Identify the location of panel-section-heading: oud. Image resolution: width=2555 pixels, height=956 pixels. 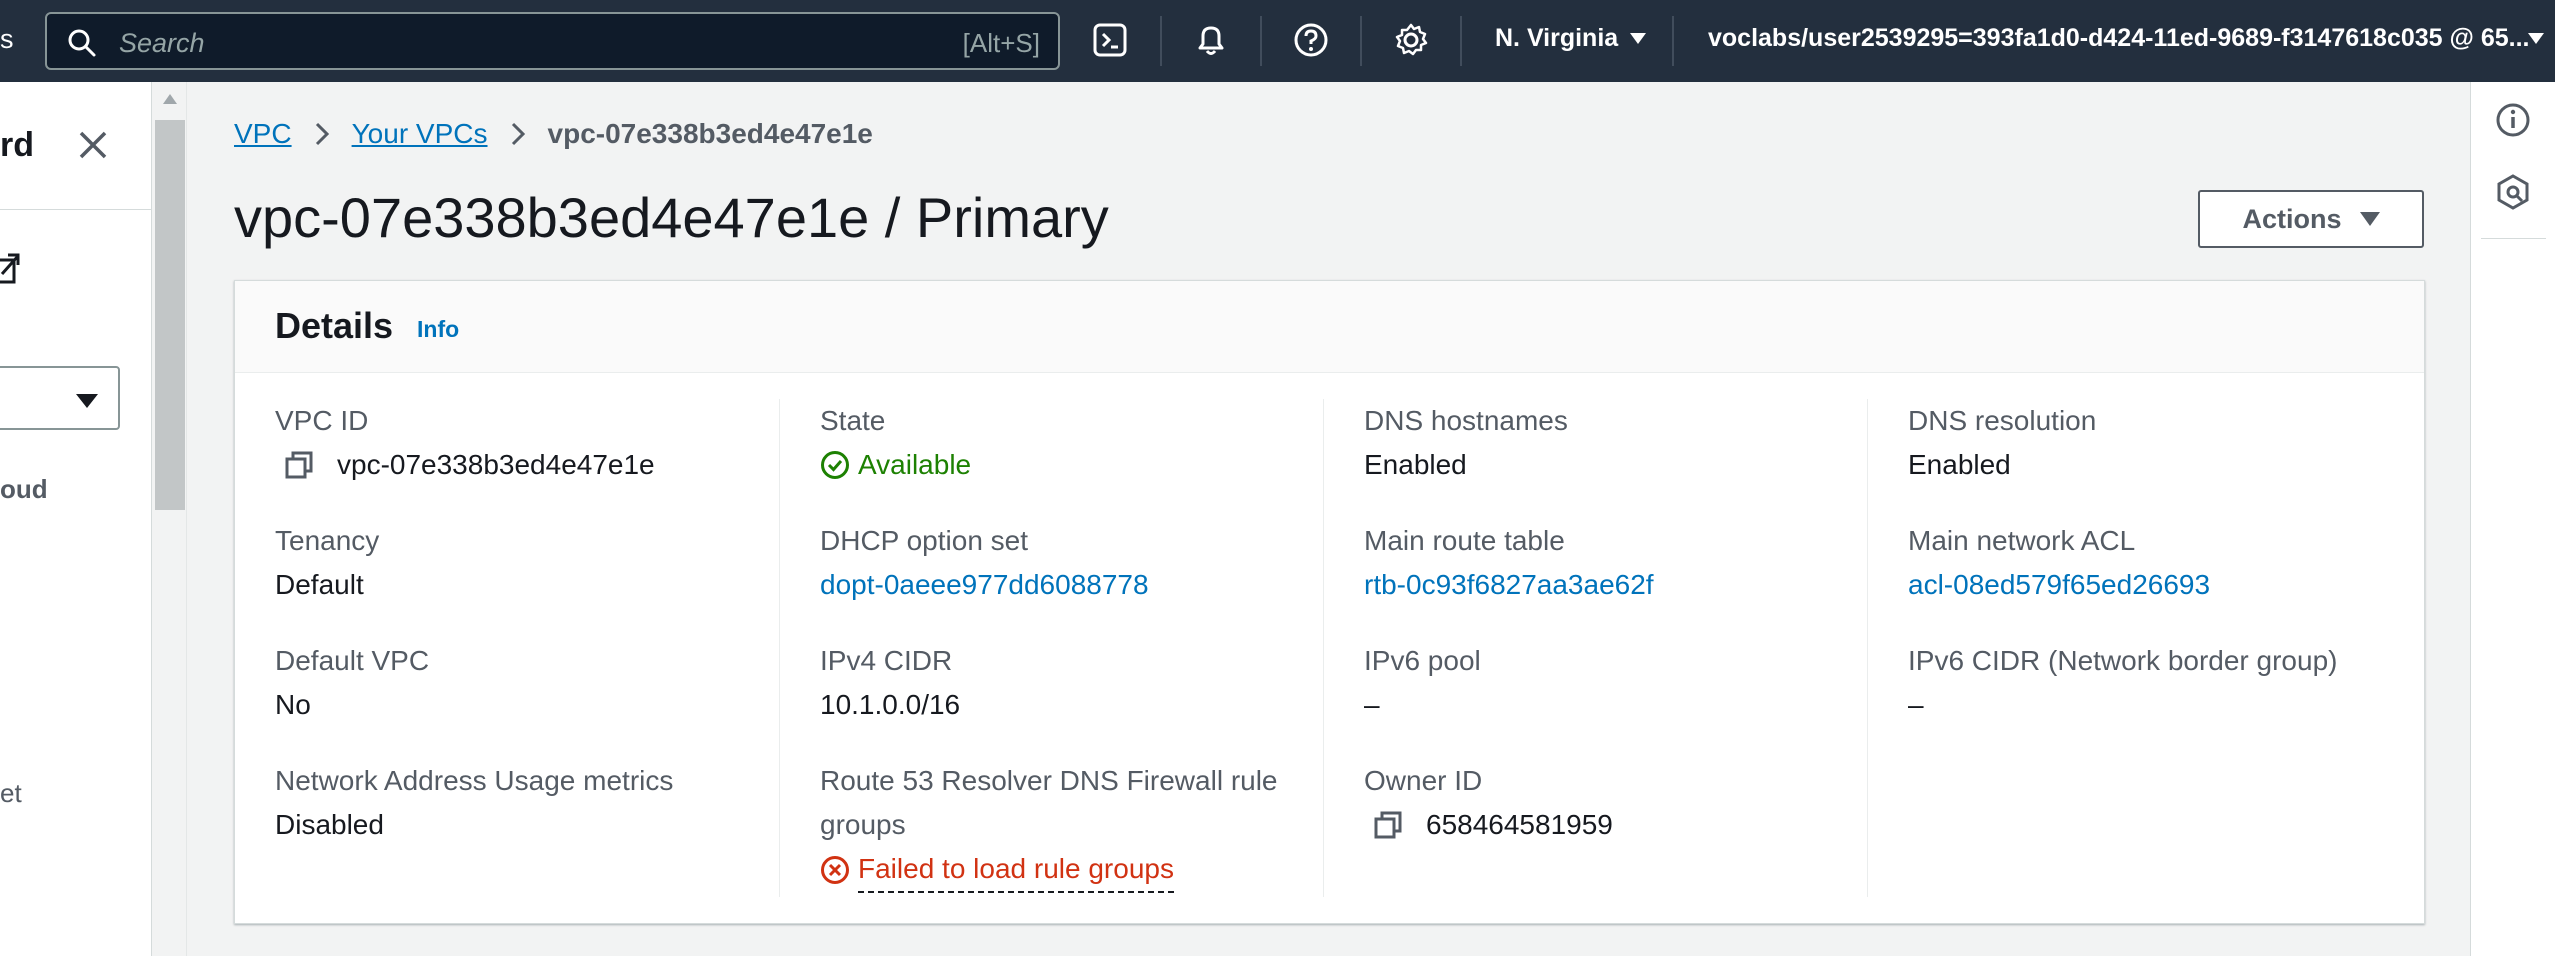
(24, 489).